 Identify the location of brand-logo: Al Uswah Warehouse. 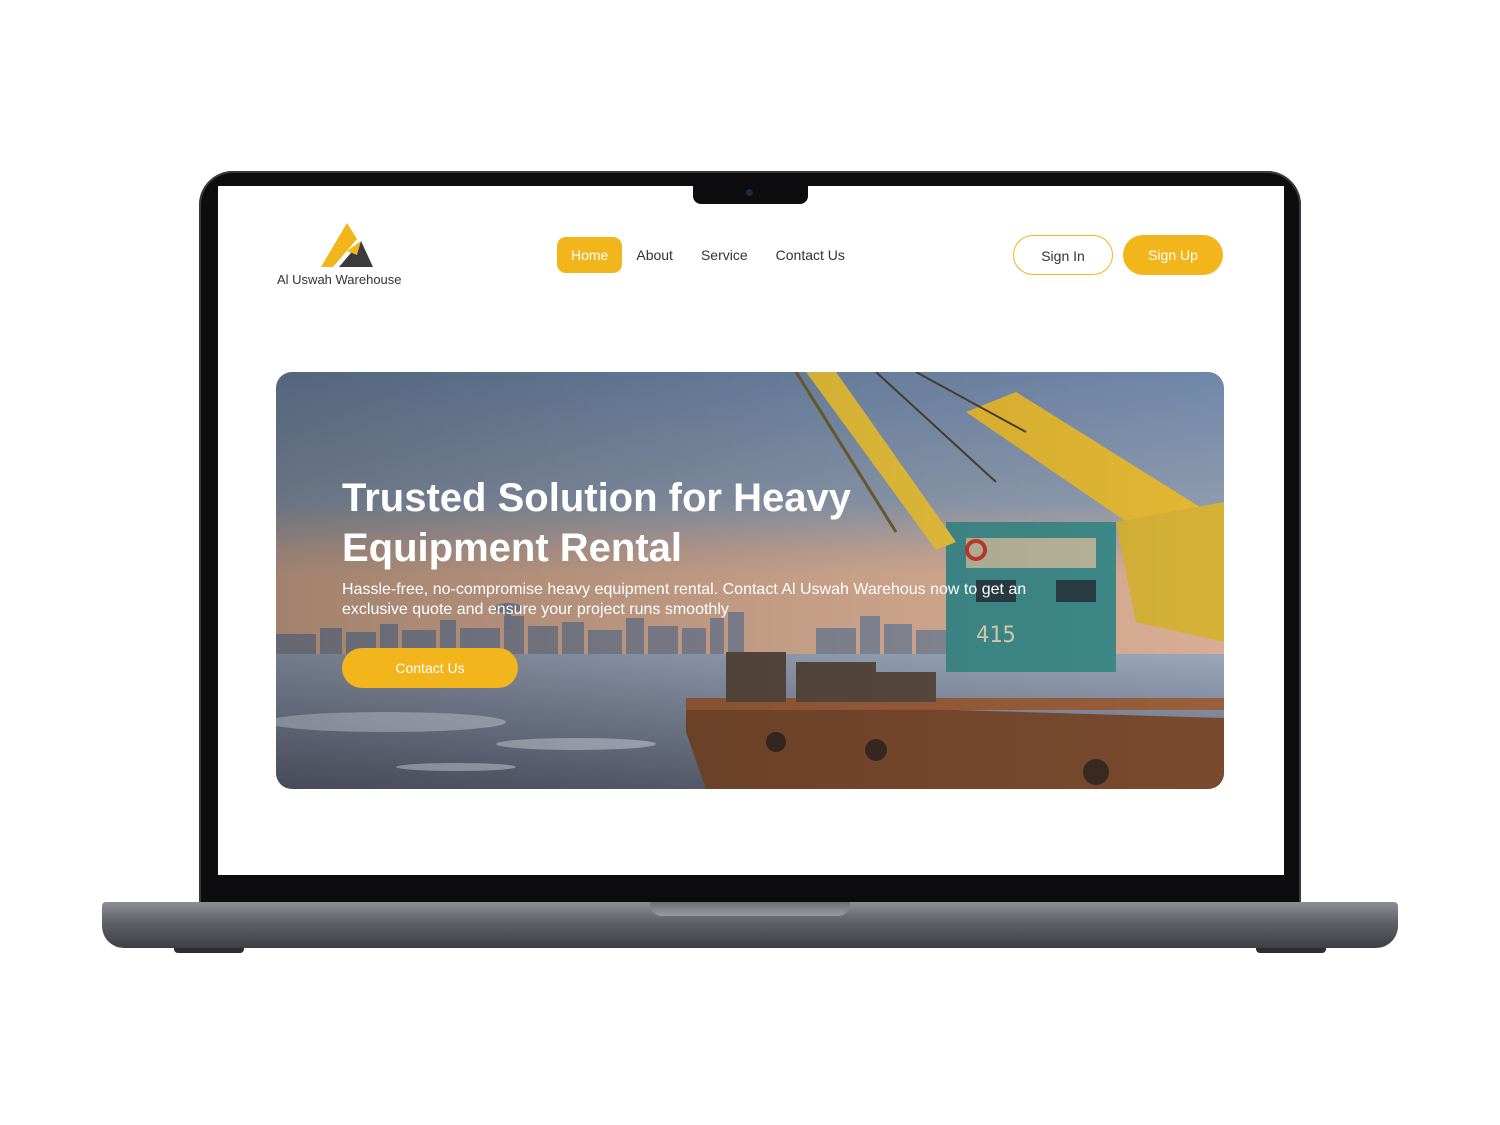
(347, 256).